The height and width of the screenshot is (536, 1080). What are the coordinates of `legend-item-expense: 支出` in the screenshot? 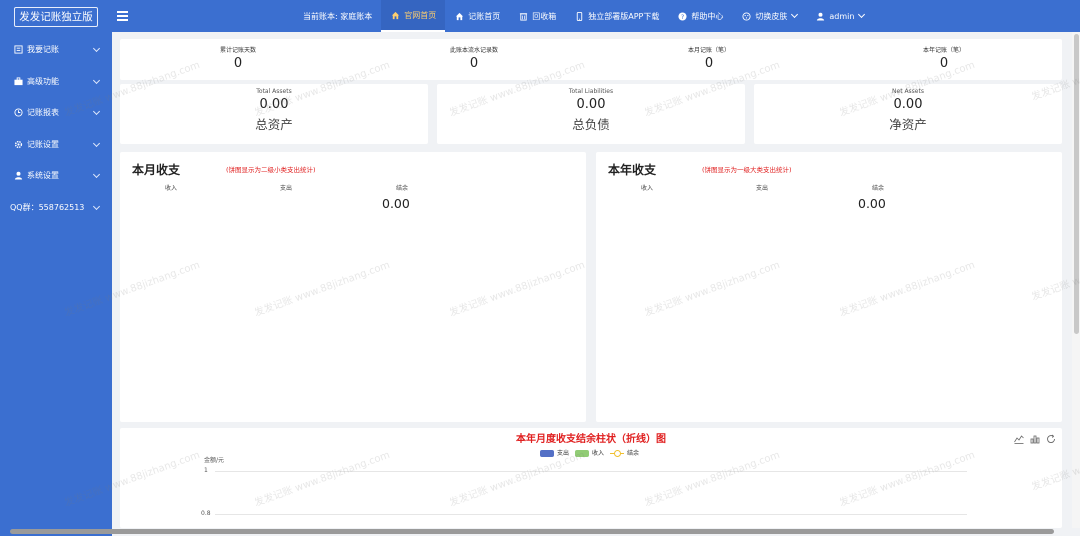 It's located at (554, 452).